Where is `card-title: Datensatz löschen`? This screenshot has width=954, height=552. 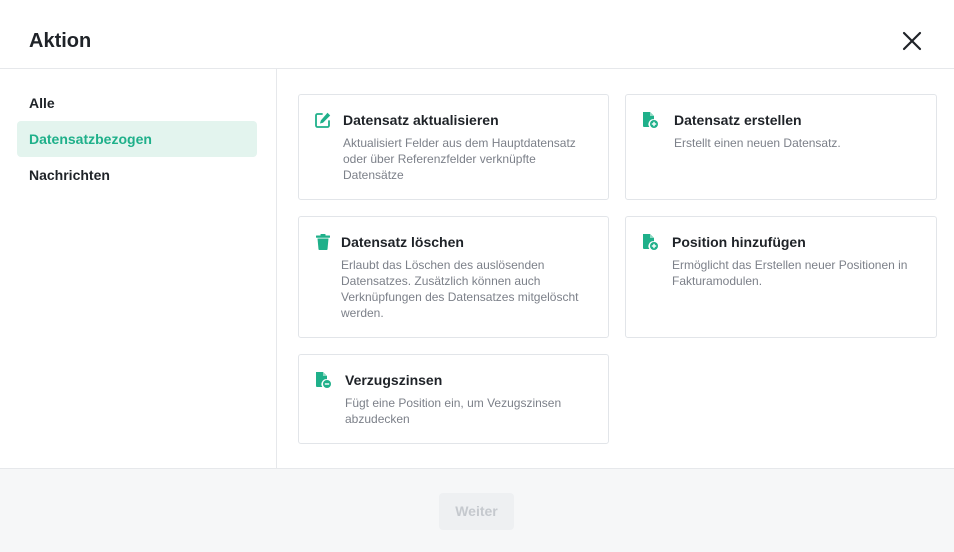
card-title: Datensatz löschen is located at coordinates (402, 242).